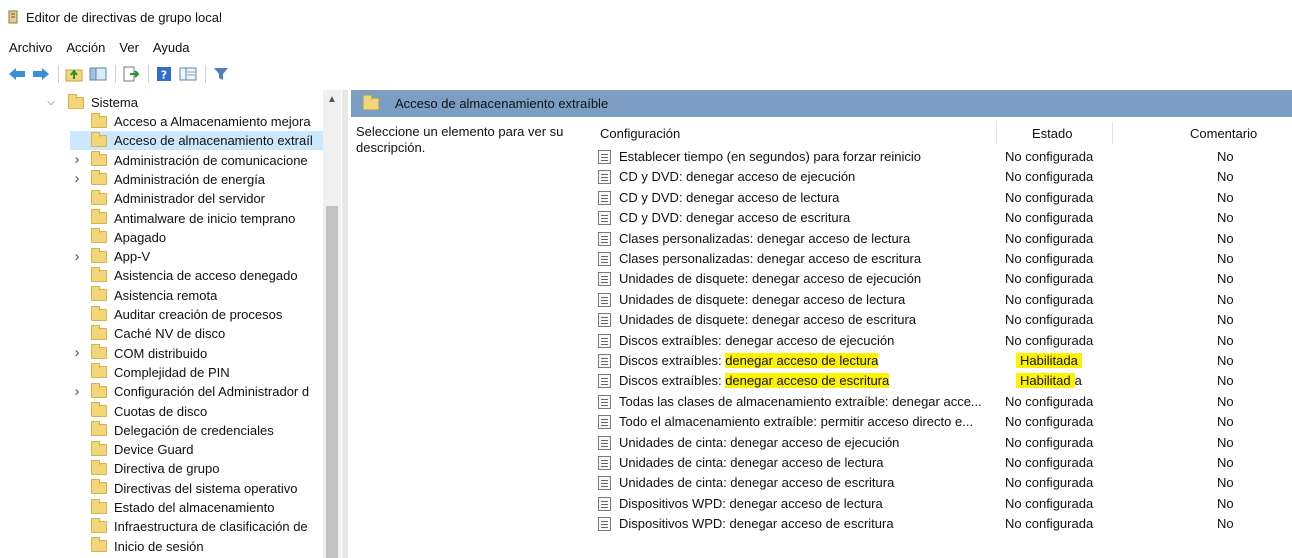  What do you see at coordinates (1052, 133) in the screenshot?
I see `column-header-estado: Estado` at bounding box center [1052, 133].